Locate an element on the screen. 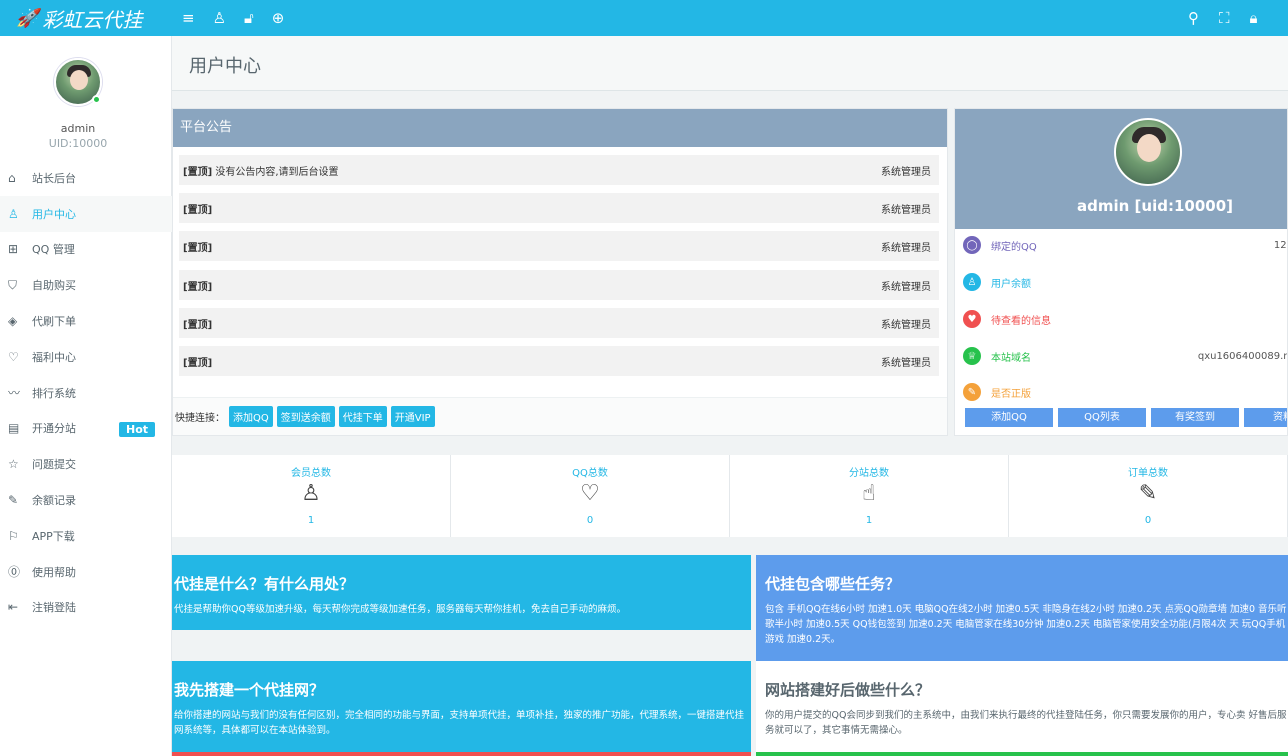 Image resolution: width=1288 pixels, height=756 pixels. sidebar-item-user-center: ♙ 用户中心 is located at coordinates (86, 213).